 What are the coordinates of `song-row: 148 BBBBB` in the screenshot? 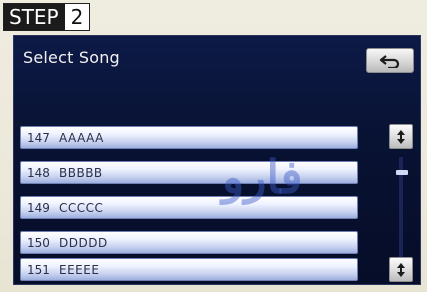 It's located at (189, 172).